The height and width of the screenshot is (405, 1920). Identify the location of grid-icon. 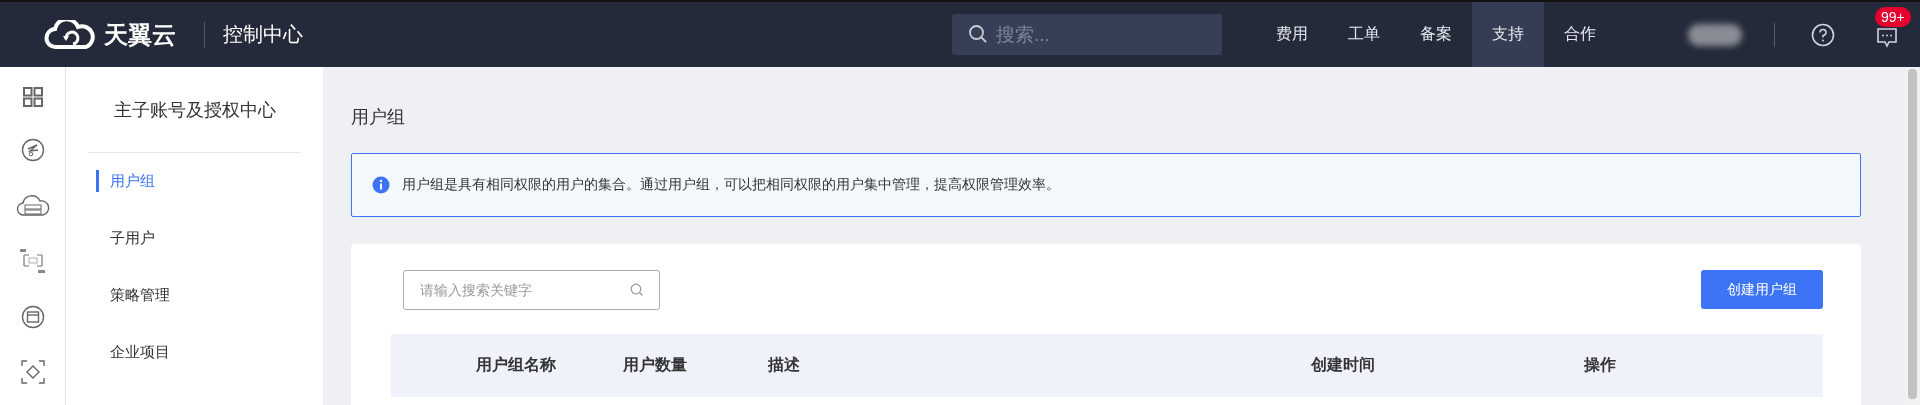
(32, 97).